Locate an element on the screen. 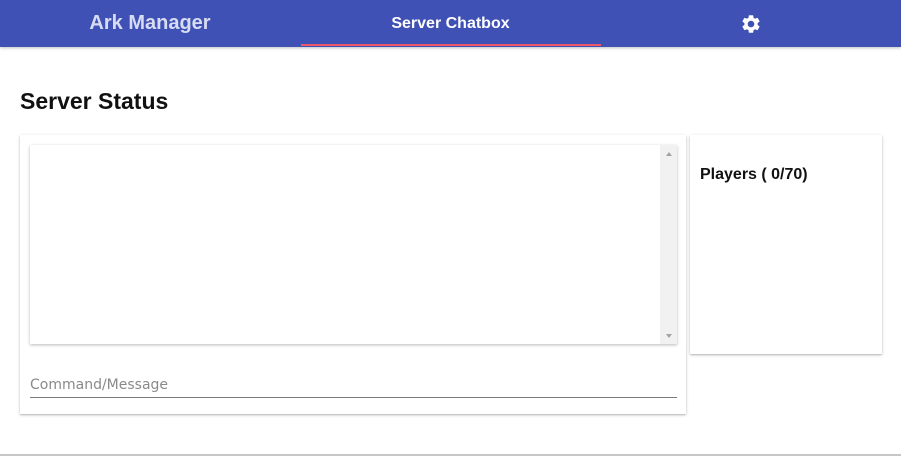  chat-log-scrollbar is located at coordinates (668, 244).